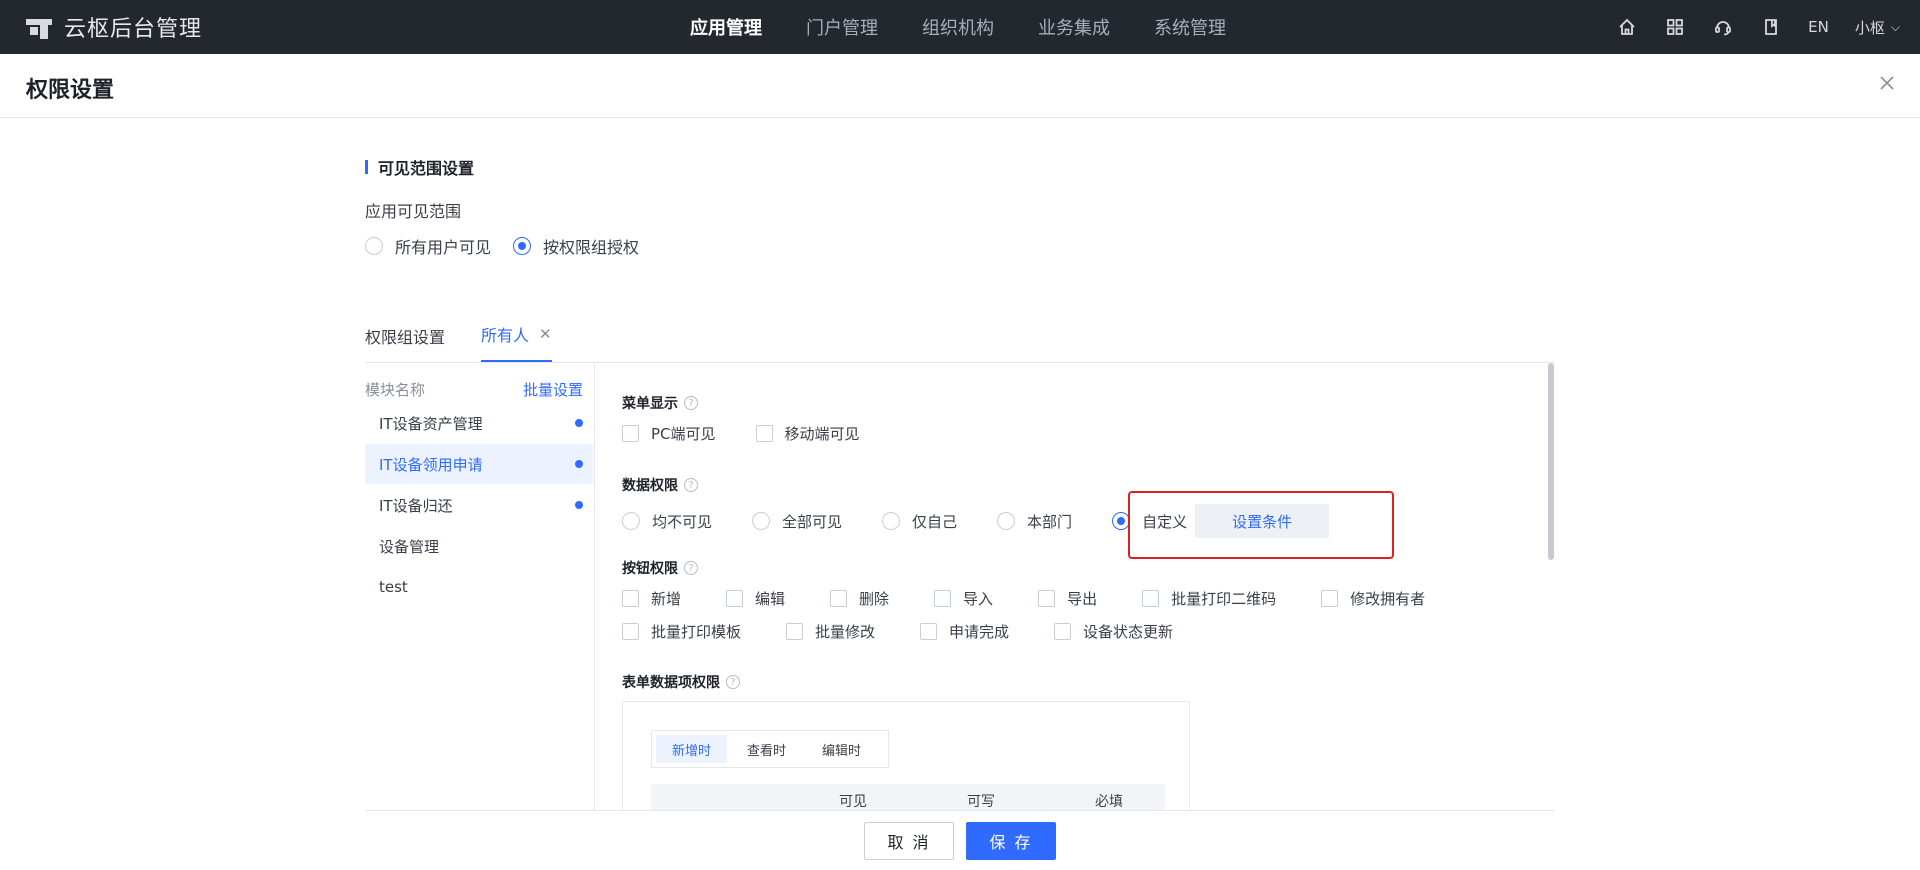  Describe the element at coordinates (1877, 27) in the screenshot. I see `user-menu: 小枢 ⌵` at that location.